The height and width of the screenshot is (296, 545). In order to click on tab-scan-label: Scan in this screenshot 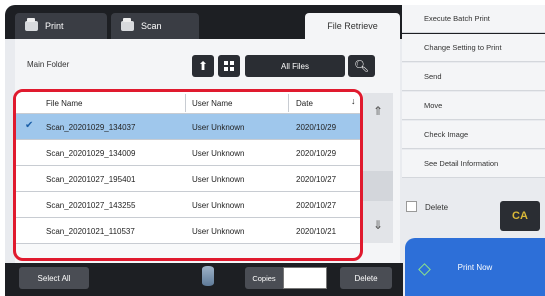, I will do `click(151, 26)`.